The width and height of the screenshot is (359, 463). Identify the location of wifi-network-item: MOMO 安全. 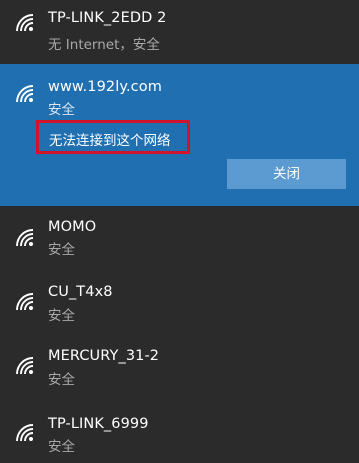
(179, 238).